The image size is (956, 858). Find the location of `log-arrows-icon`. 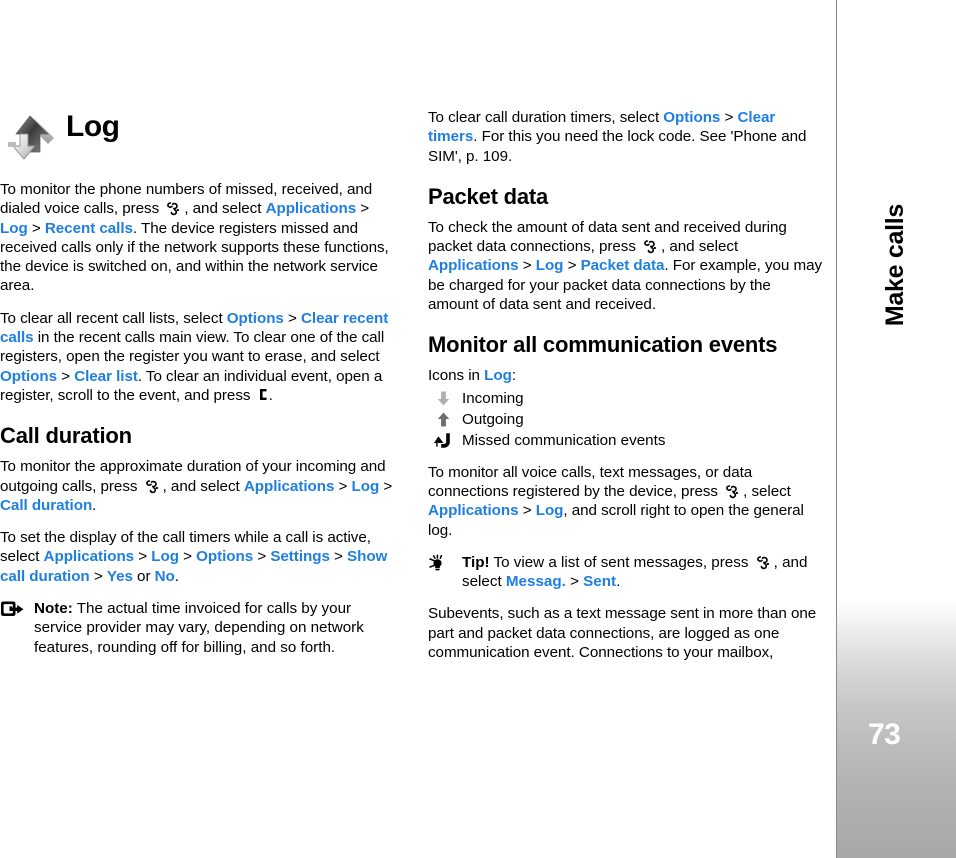

log-arrows-icon is located at coordinates (31, 138).